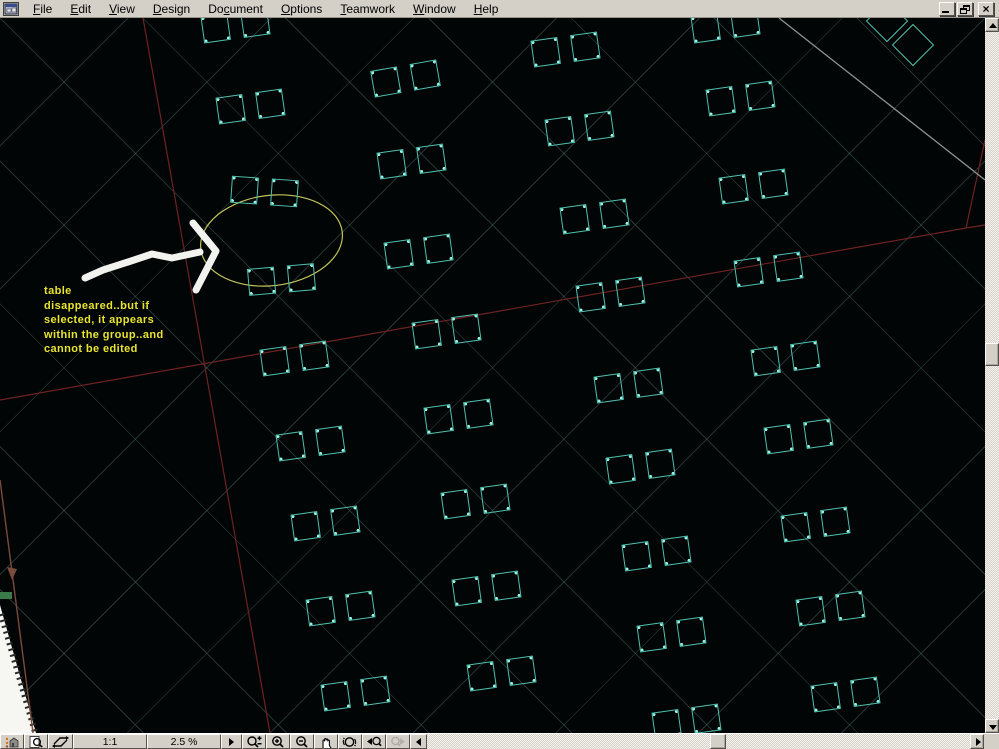 This screenshot has width=999, height=749. What do you see at coordinates (418, 741) in the screenshot?
I see `scroll-left-button` at bounding box center [418, 741].